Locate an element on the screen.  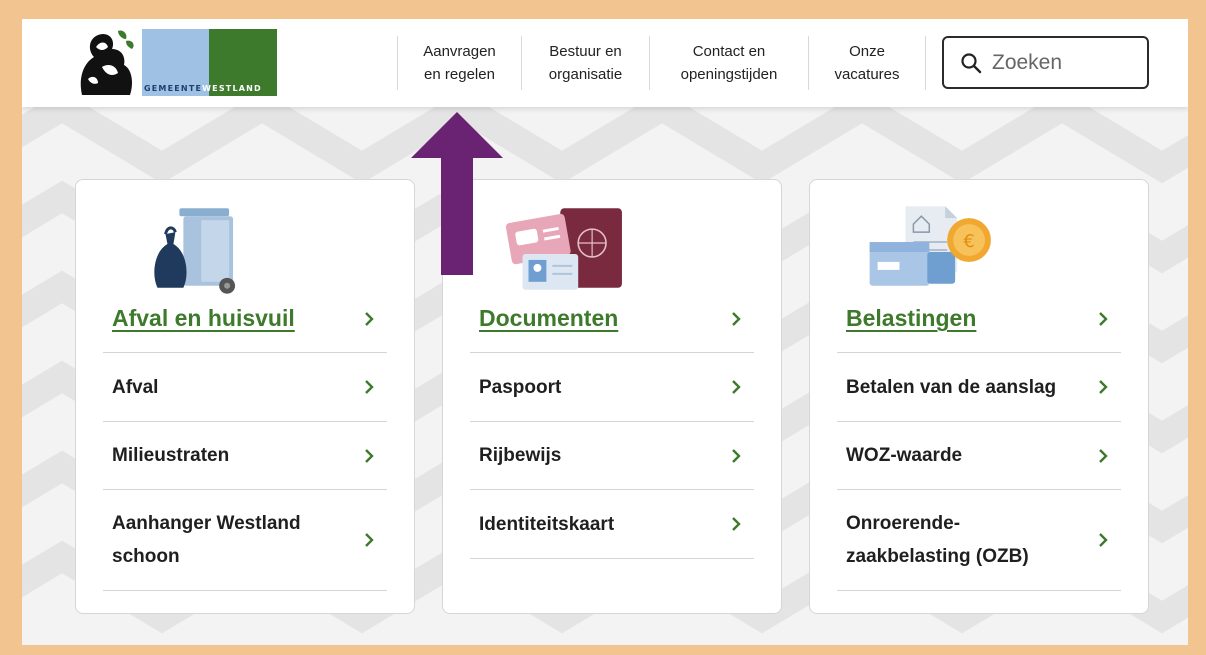
card-title-link: Afval en huisvuil is located at coordinates (245, 319).